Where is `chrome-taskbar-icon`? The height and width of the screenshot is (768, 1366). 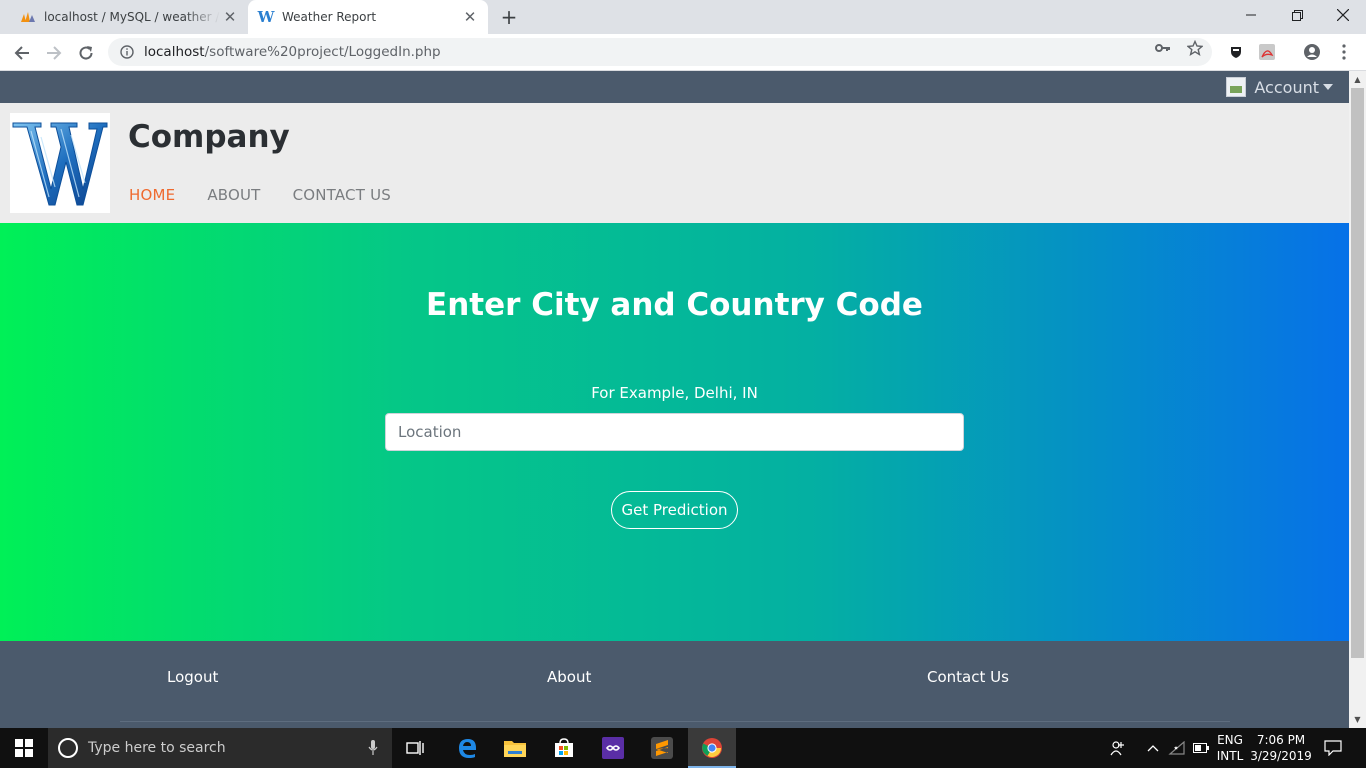 chrome-taskbar-icon is located at coordinates (712, 748).